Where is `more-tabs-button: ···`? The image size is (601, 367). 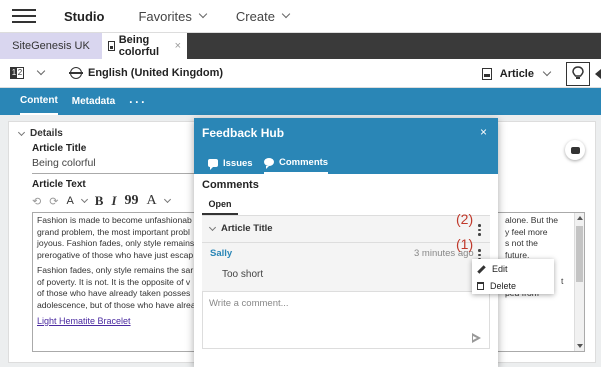 more-tabs-button: ··· is located at coordinates (138, 101).